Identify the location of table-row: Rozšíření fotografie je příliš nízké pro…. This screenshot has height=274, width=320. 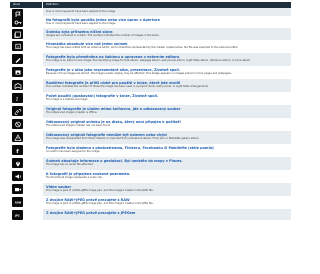
(150, 85).